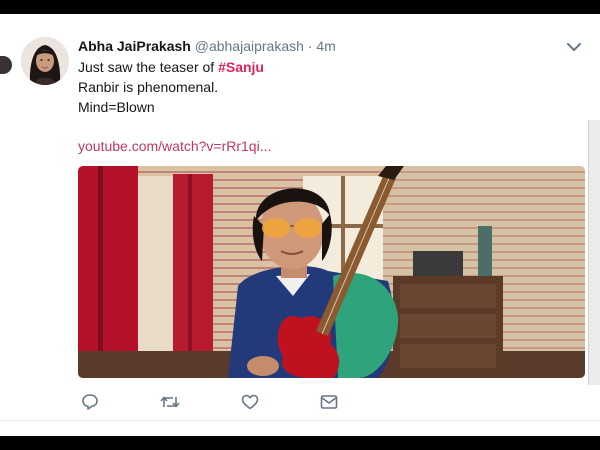 This screenshot has height=450, width=600. I want to click on author-name: Abha JaiPrakash, so click(134, 46).